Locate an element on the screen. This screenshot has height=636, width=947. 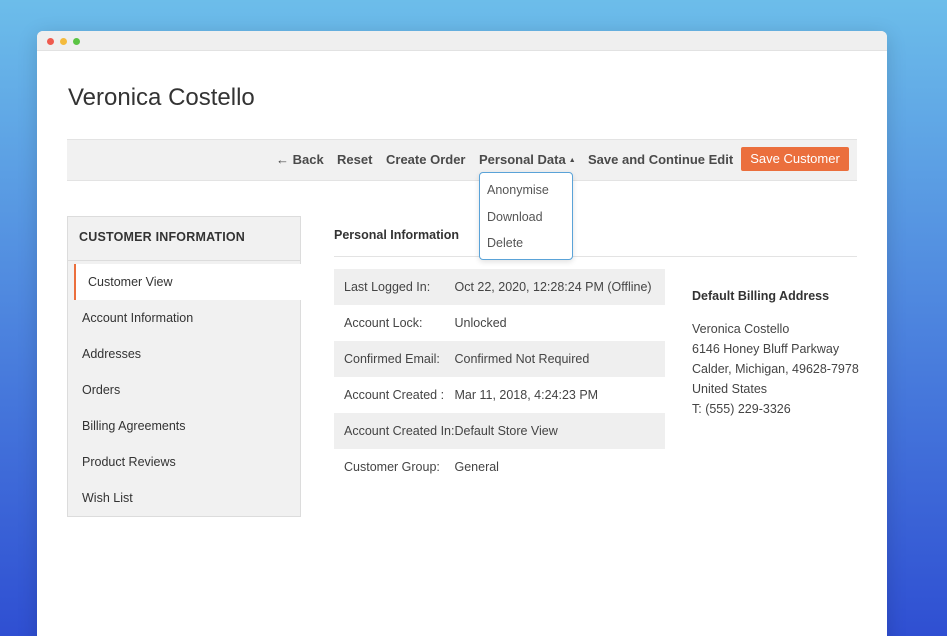
caret-up-icon: ▲ is located at coordinates (572, 160).